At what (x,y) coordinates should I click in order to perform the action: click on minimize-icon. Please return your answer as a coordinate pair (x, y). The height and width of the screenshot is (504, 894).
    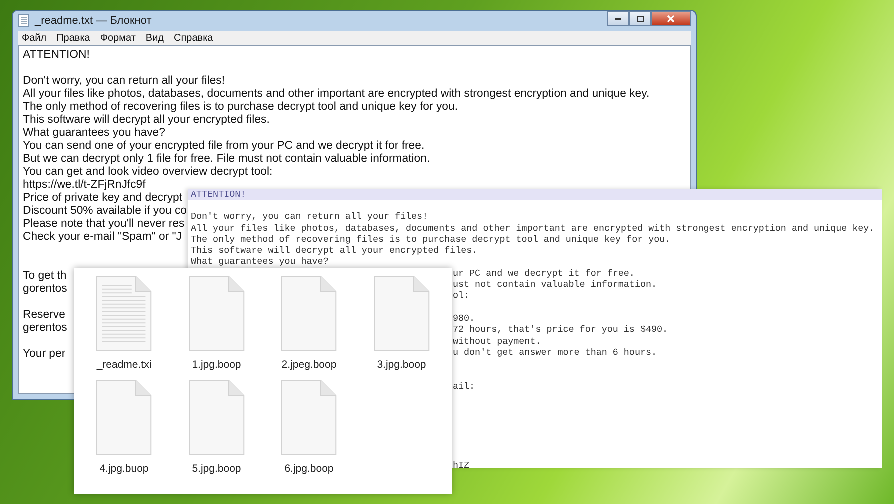
    Looking at the image, I should click on (618, 19).